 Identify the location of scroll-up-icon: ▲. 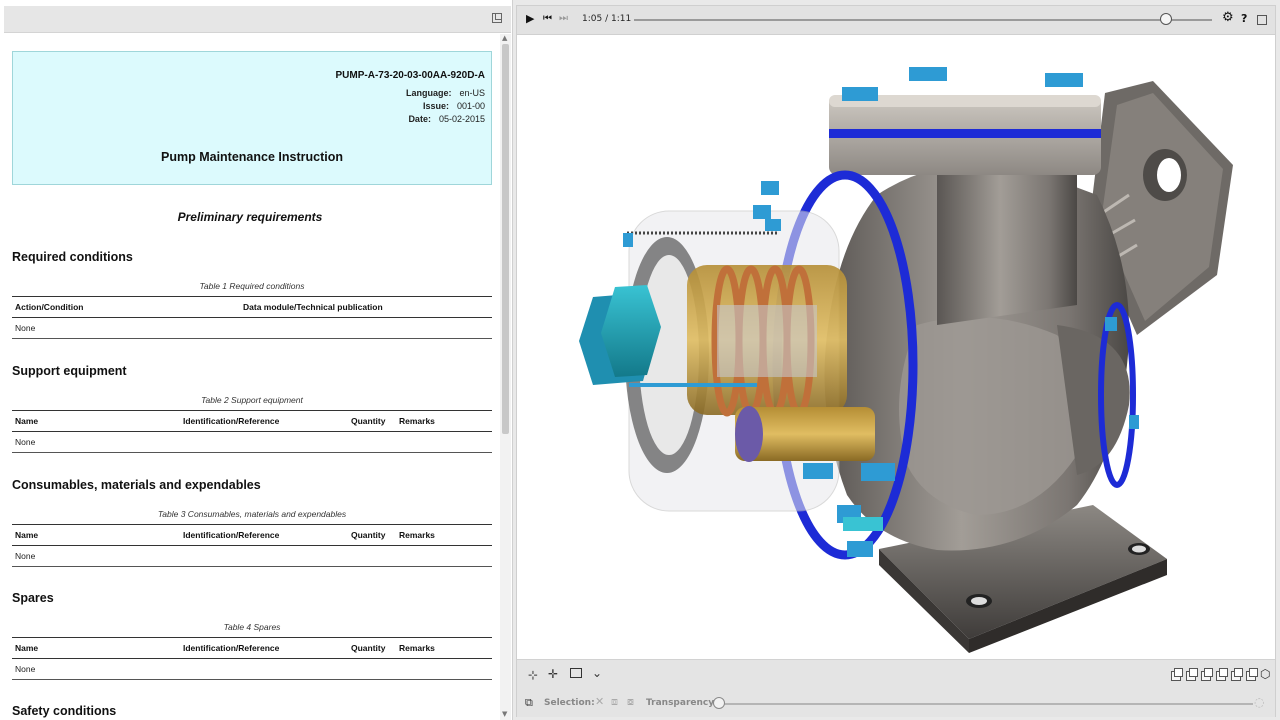
(504, 38).